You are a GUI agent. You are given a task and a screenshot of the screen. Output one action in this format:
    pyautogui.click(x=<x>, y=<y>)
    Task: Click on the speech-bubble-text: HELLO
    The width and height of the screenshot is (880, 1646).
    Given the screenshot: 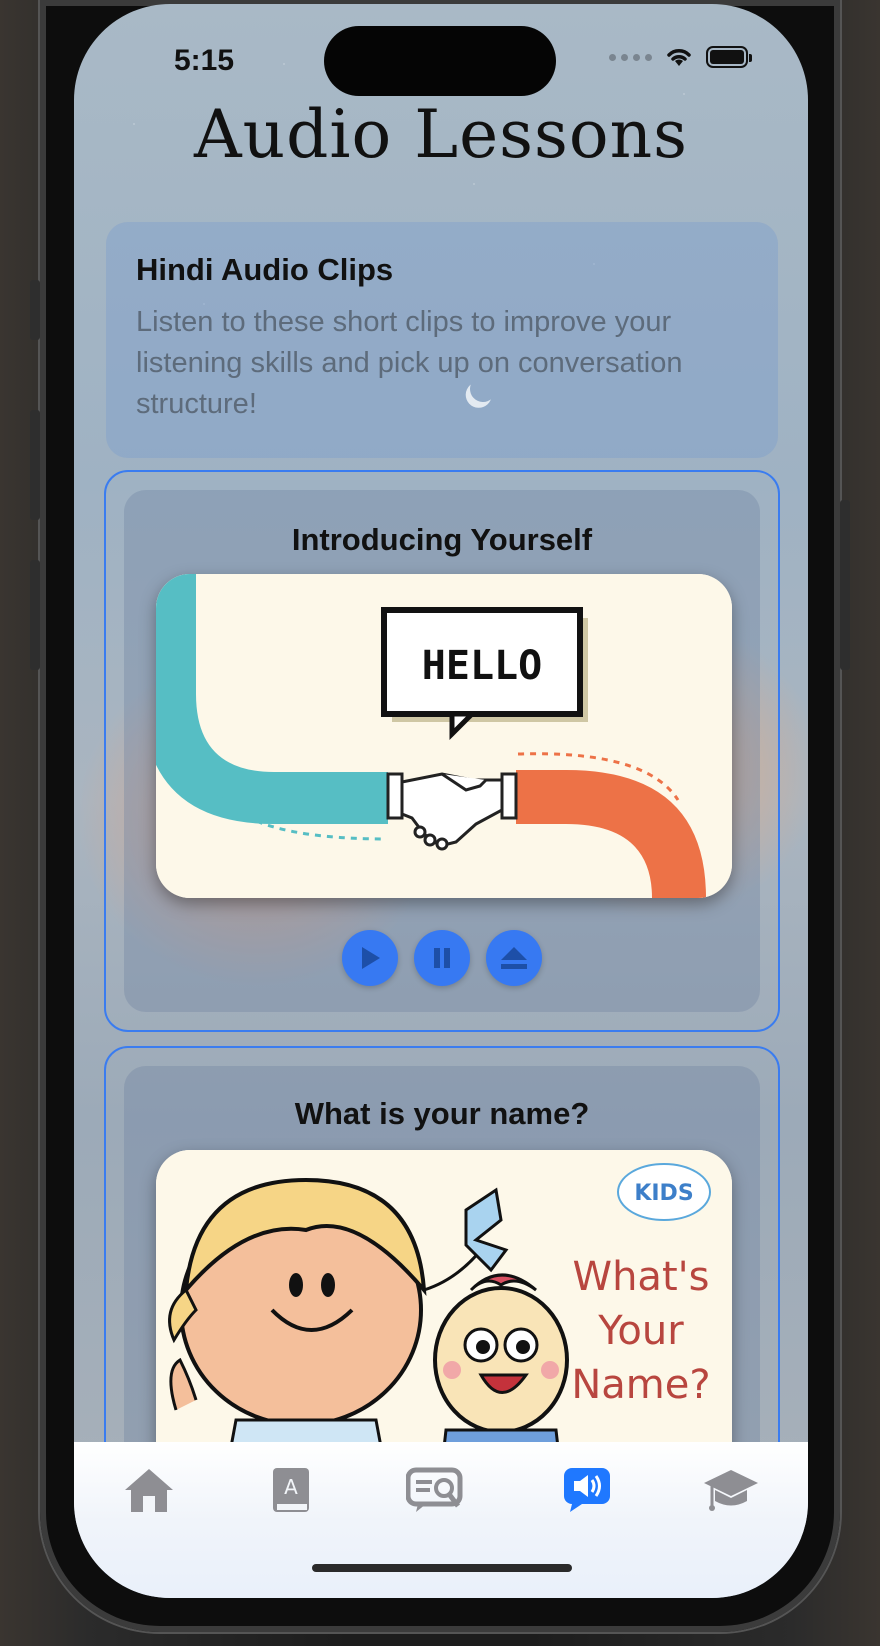 What is the action you would take?
    pyautogui.click(x=482, y=666)
    